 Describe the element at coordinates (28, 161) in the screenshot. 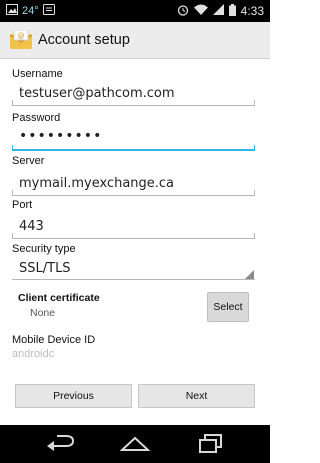

I see `server-label: Server` at that location.